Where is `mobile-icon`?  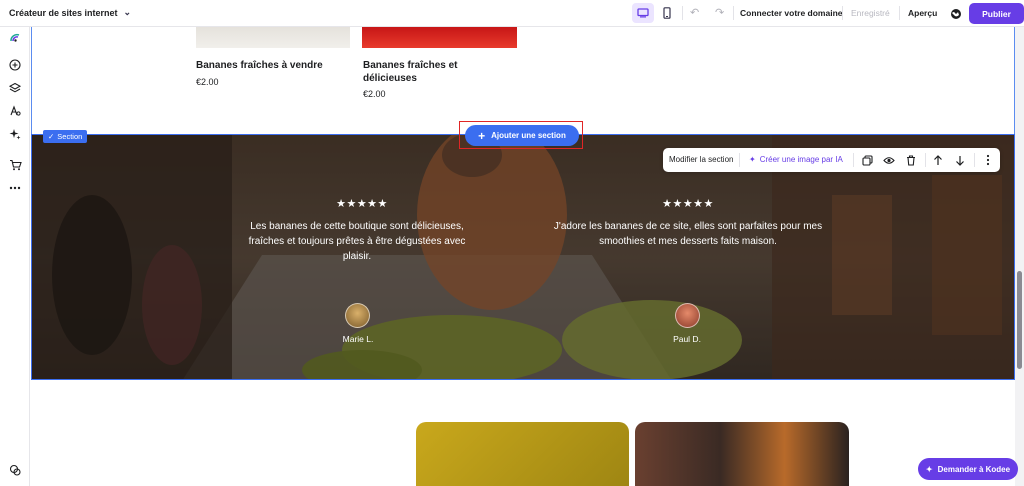
mobile-icon is located at coordinates (667, 13).